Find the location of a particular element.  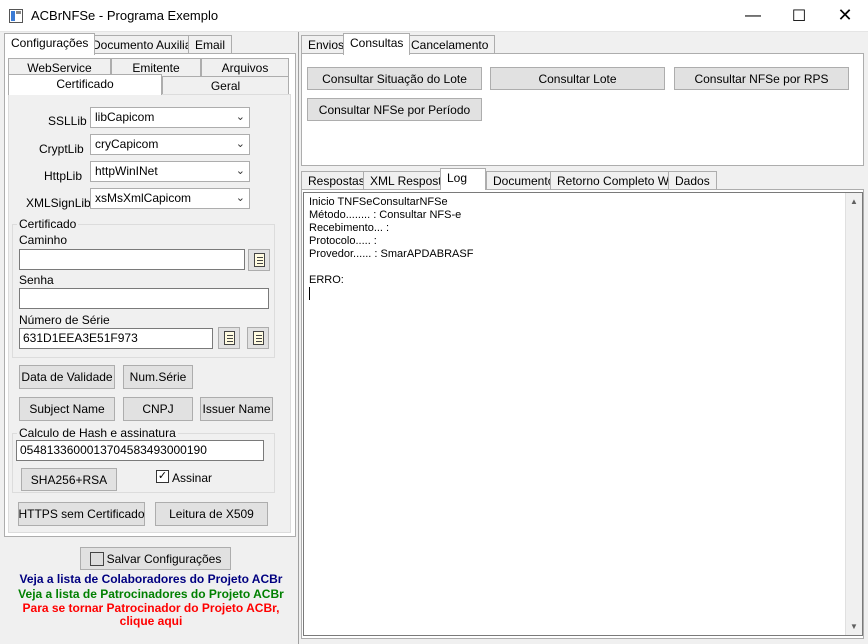

assinar-label: Assinar is located at coordinates (192, 478).